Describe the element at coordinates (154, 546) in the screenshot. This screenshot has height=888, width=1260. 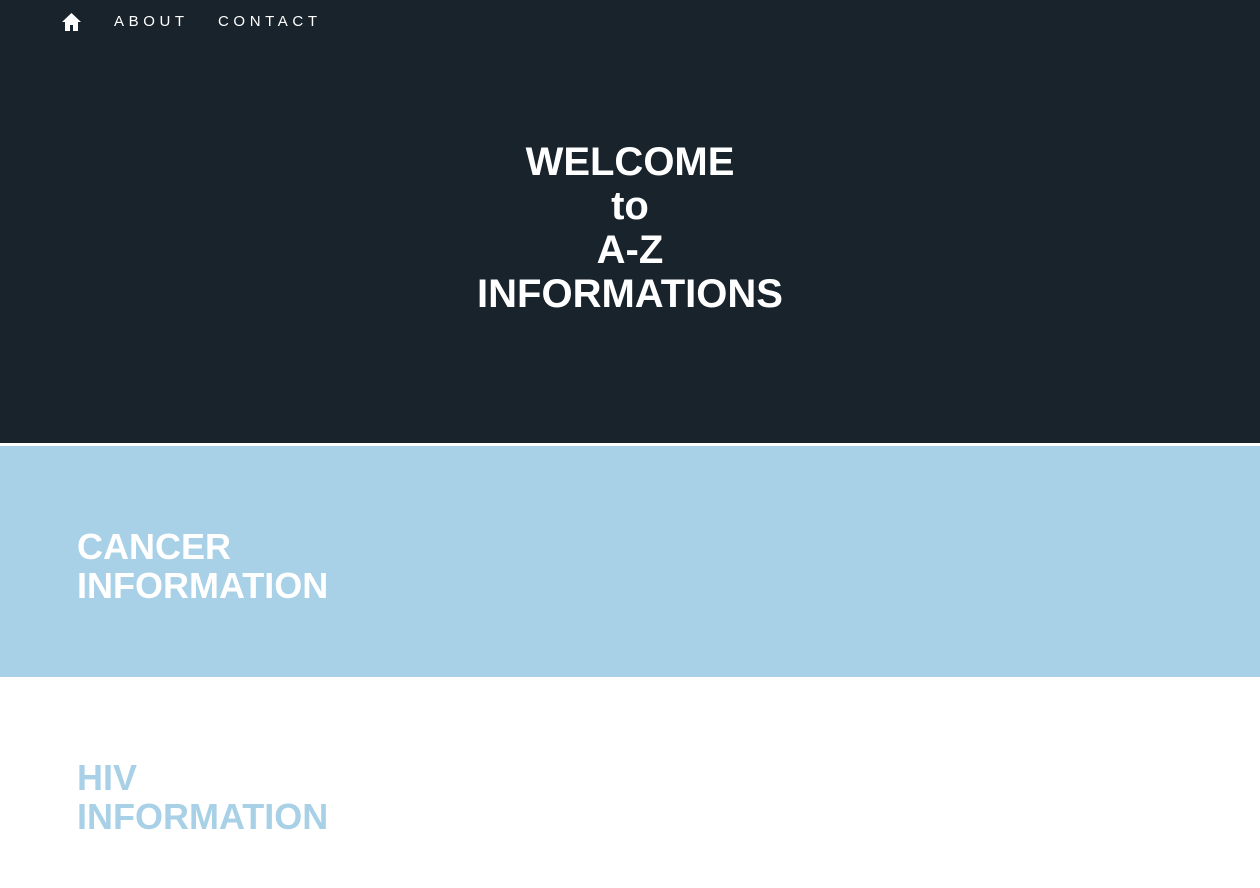
I see `heading-line: CANCER` at that location.